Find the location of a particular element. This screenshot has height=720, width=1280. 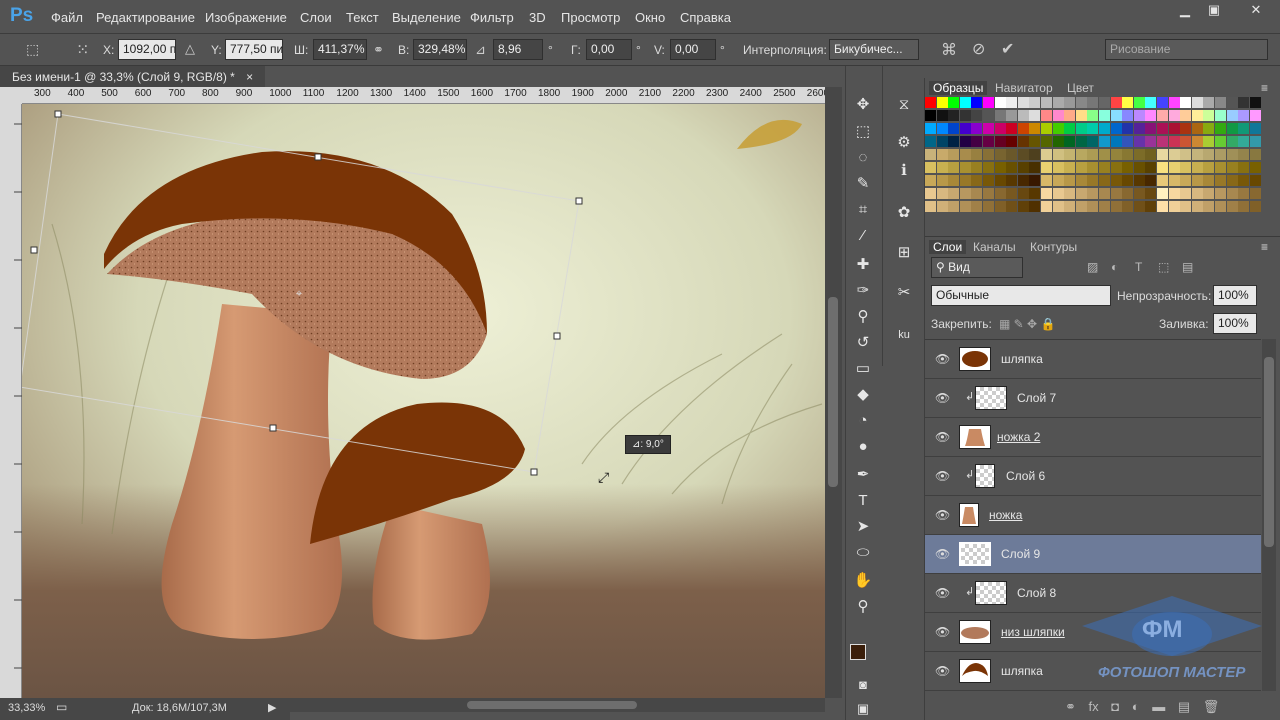

adjustment-icon: ◐ is located at coordinates (1136, 706).